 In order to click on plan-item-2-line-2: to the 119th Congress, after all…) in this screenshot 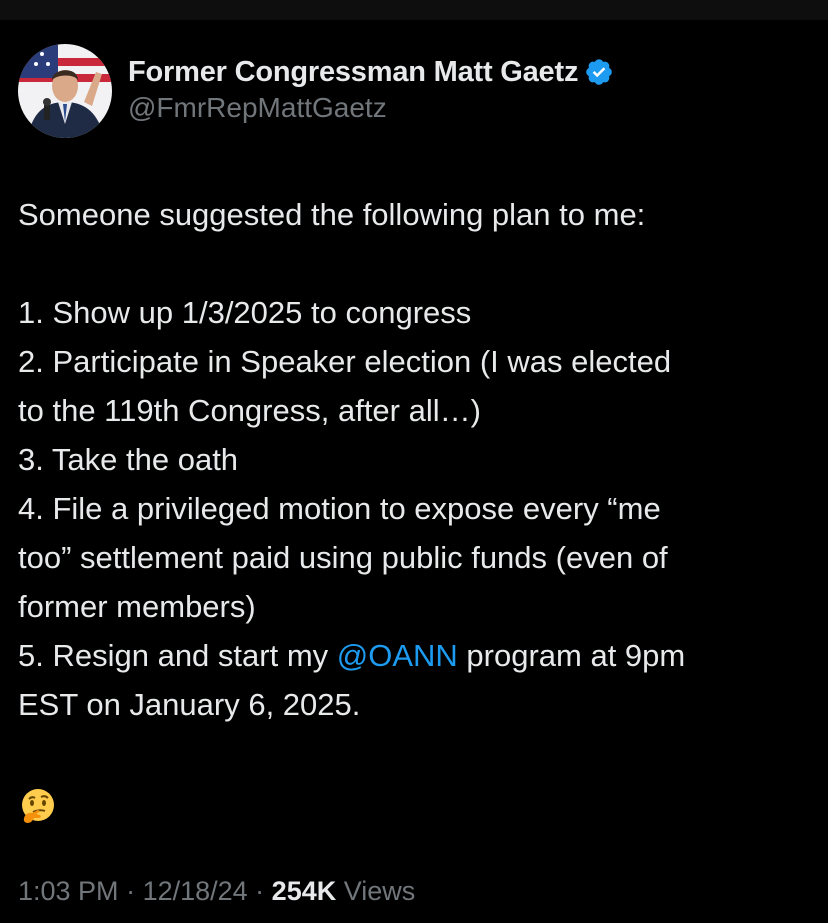, I will do `click(249, 410)`.